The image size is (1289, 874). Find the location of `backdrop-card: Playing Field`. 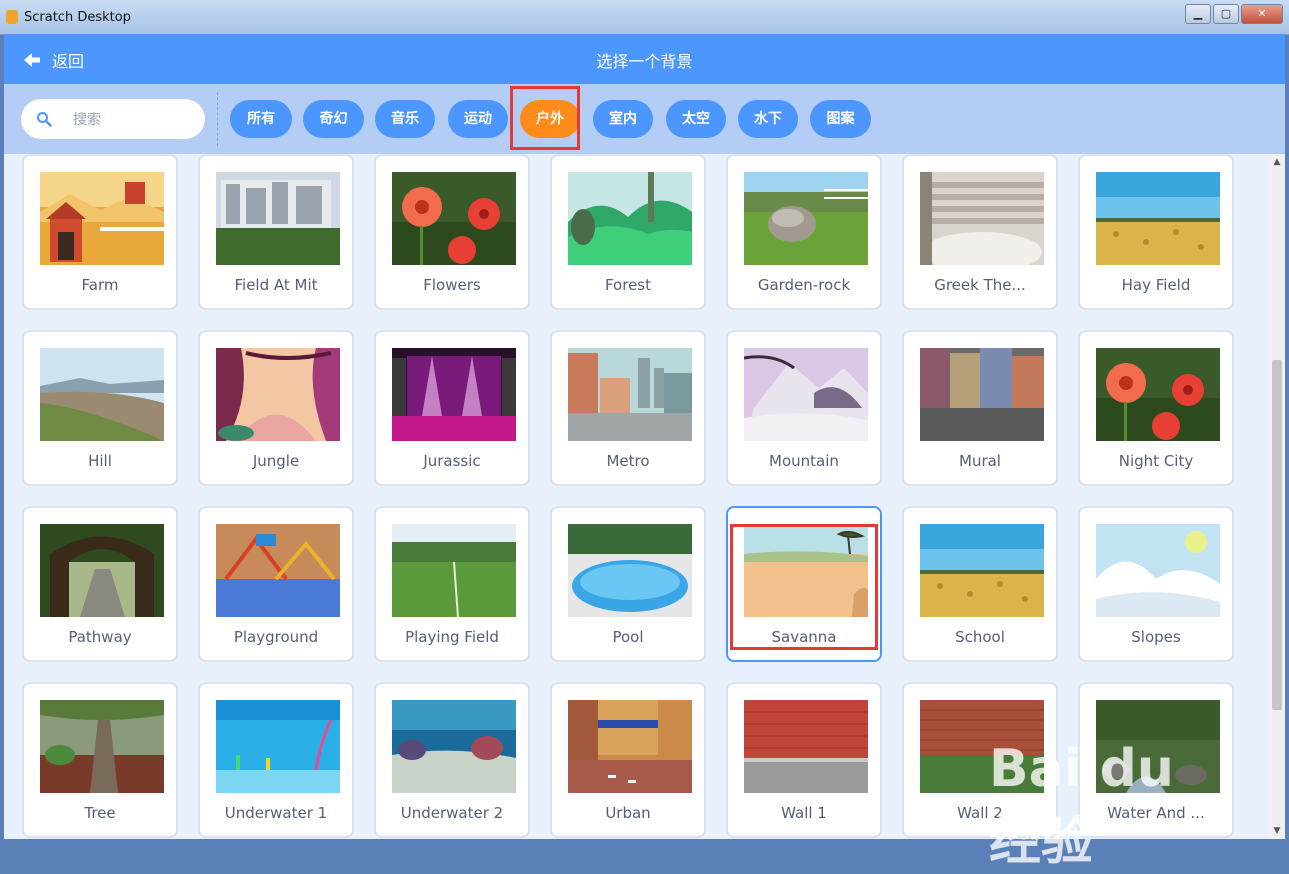

backdrop-card: Playing Field is located at coordinates (452, 584).